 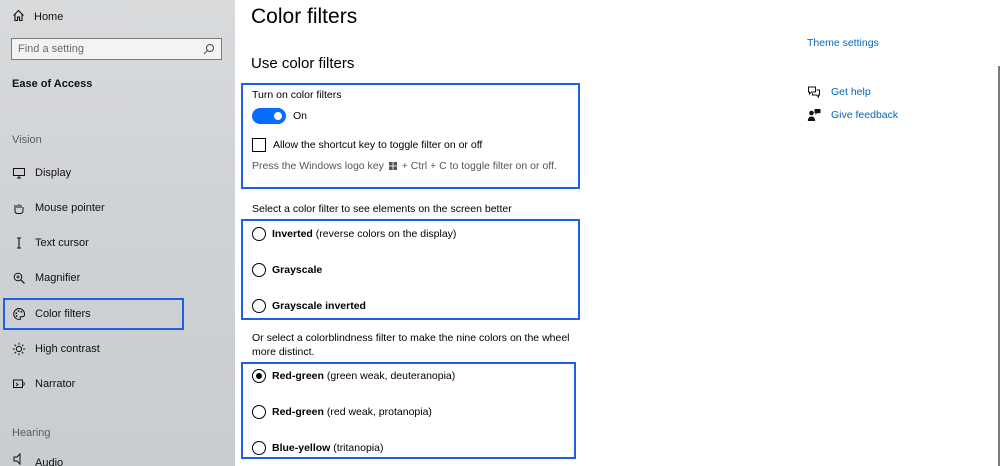 What do you see at coordinates (318, 166) in the screenshot?
I see `hint-prefix: Press the Windows logo key` at bounding box center [318, 166].